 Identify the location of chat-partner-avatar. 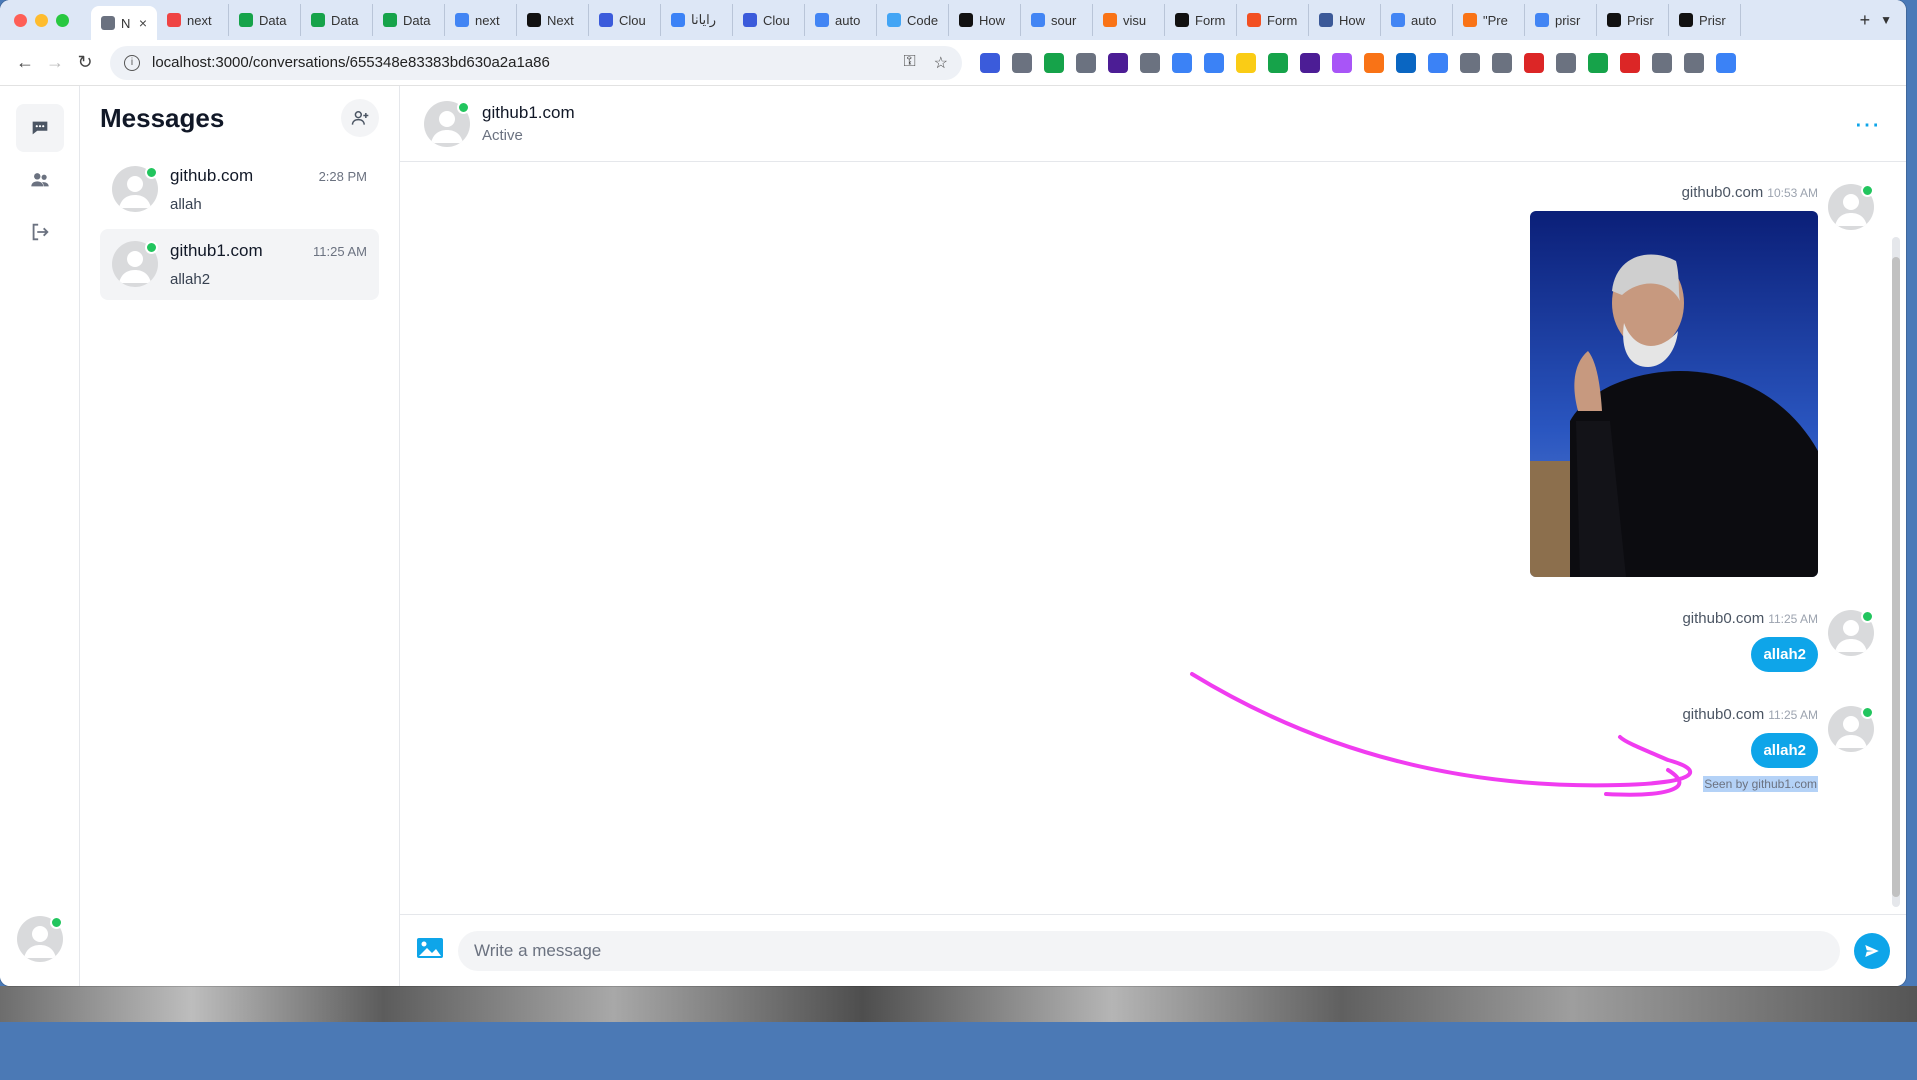
(447, 123).